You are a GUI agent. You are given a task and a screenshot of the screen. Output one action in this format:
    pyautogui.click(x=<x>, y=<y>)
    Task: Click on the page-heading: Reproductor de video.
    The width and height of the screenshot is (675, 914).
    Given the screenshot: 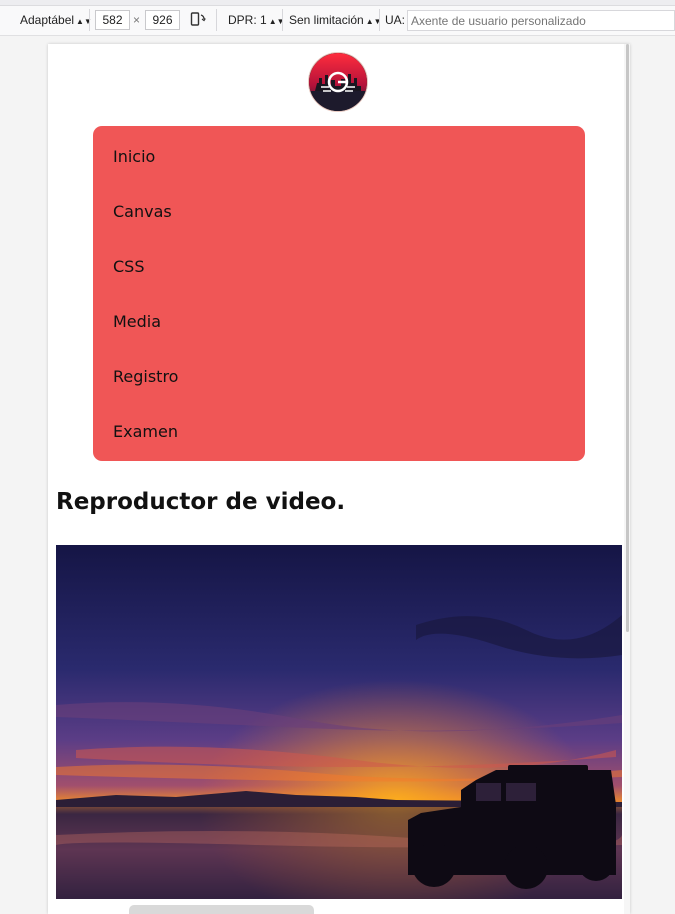 What is the action you would take?
    pyautogui.click(x=201, y=502)
    